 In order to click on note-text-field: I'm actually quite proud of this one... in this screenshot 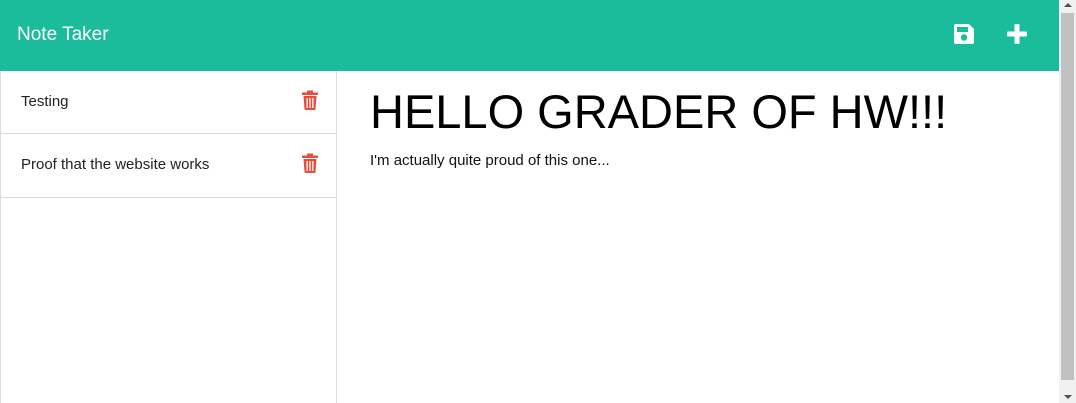, I will do `click(490, 161)`.